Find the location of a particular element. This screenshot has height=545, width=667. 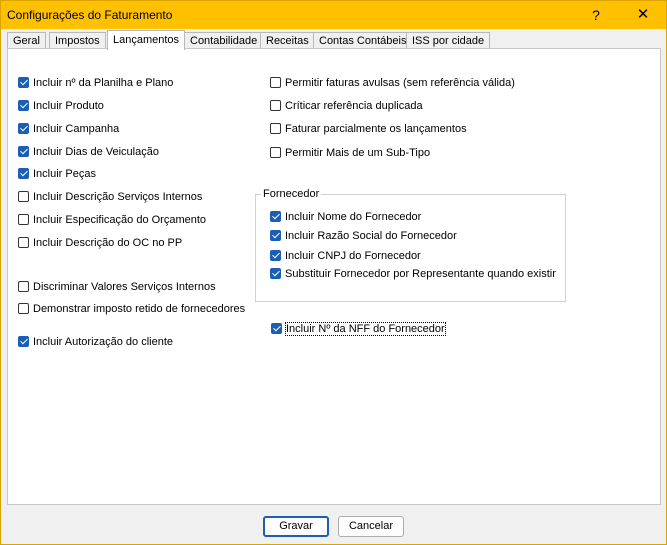

checkbox-incluir-descricao-oc: Incluir Descrição do OC no PP is located at coordinates (100, 243).